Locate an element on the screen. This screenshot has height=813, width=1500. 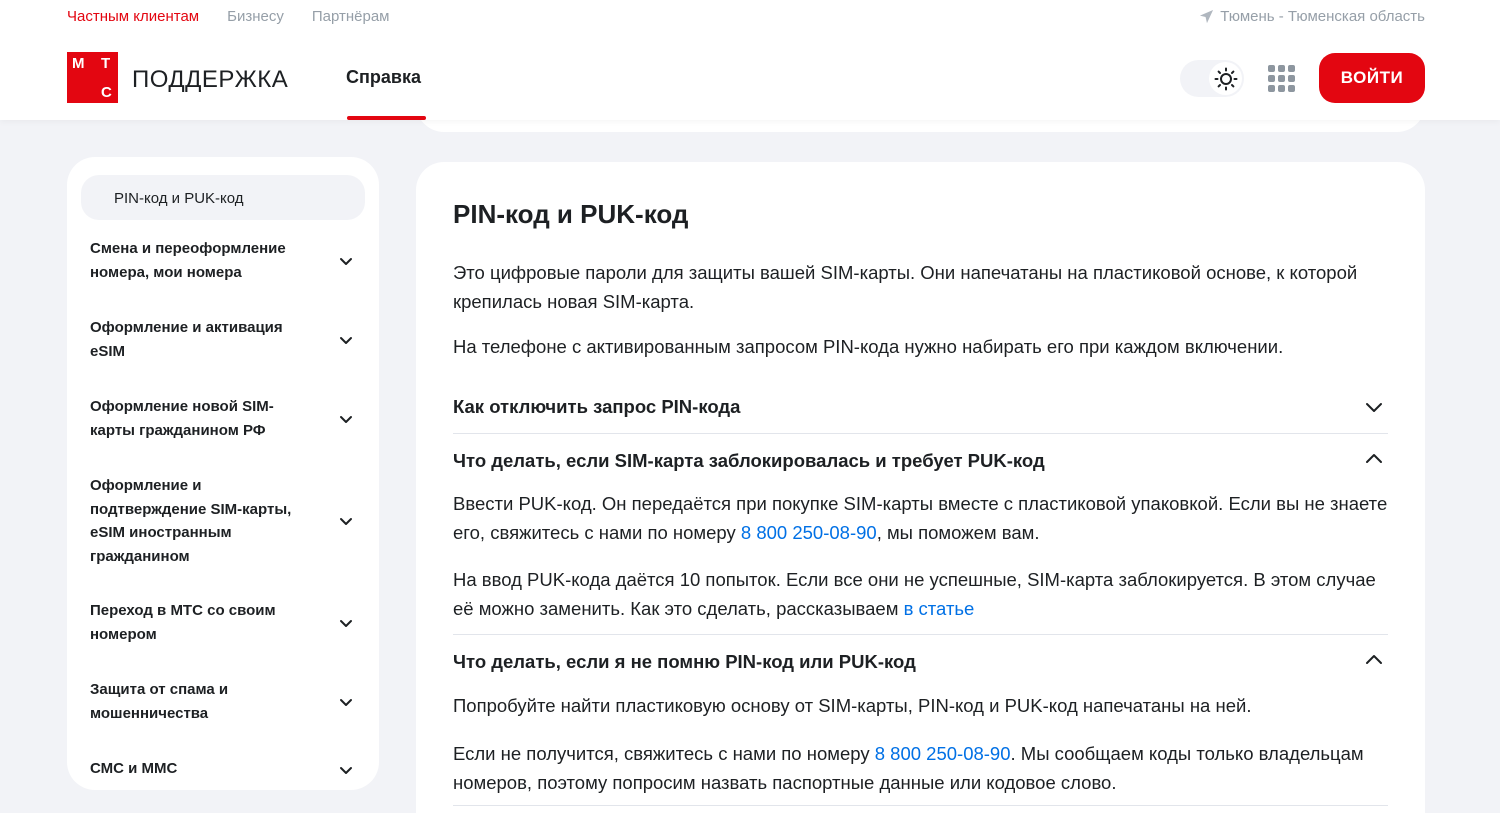
region-selector: Тюмень - Тюменская область is located at coordinates (1312, 16).